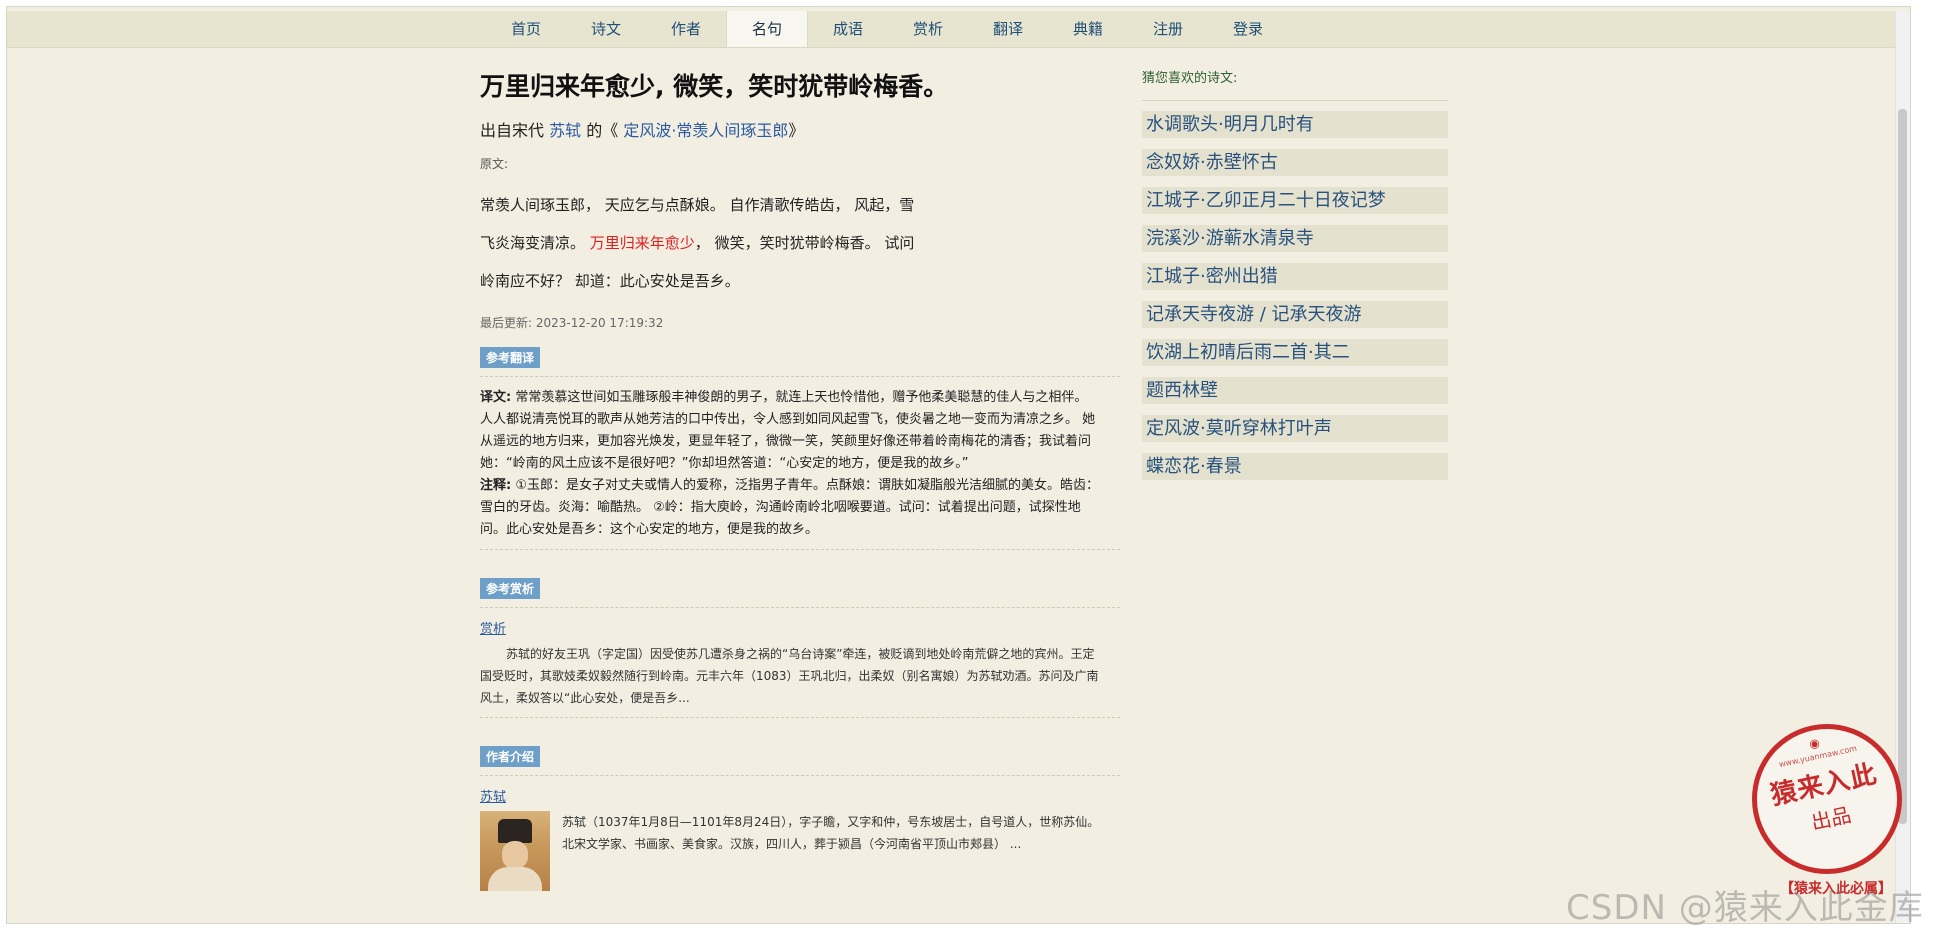 This screenshot has width=1937, height=936. What do you see at coordinates (1745, 908) in the screenshot?
I see `watermark: CSDN @猿来入此金库` at bounding box center [1745, 908].